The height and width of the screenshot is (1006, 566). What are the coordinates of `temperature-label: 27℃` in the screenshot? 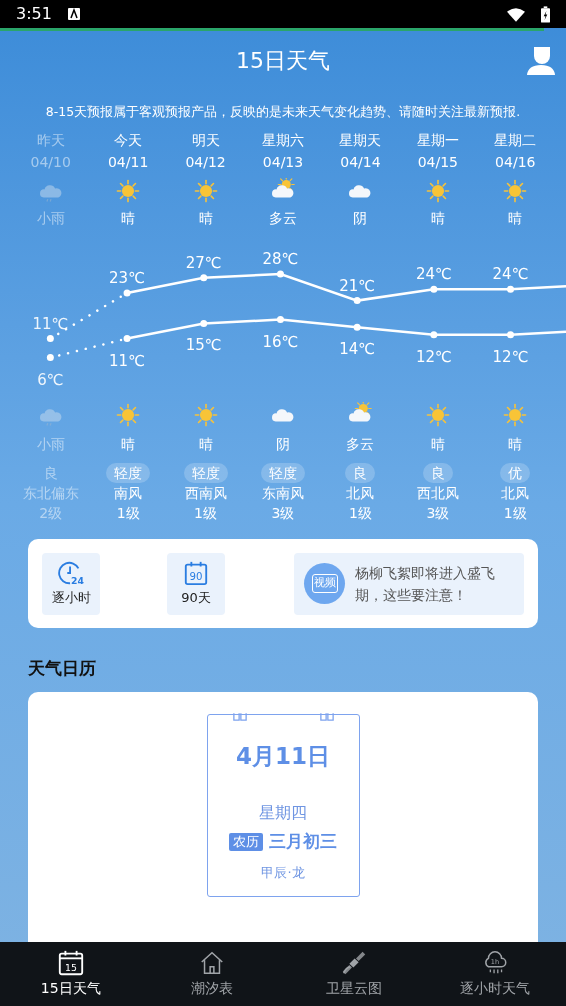 It's located at (203, 262).